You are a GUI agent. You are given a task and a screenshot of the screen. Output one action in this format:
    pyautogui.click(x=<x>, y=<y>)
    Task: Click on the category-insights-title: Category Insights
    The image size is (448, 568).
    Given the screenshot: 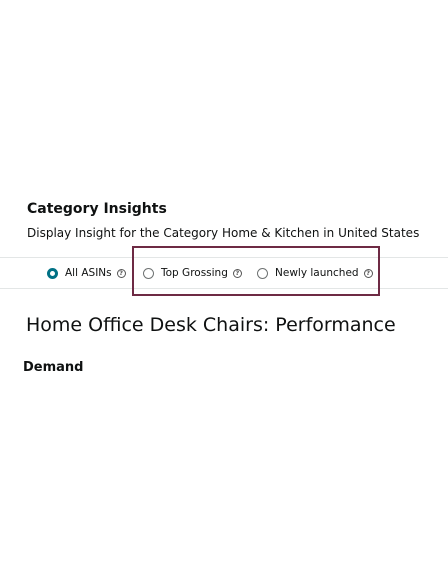 What is the action you would take?
    pyautogui.click(x=97, y=209)
    